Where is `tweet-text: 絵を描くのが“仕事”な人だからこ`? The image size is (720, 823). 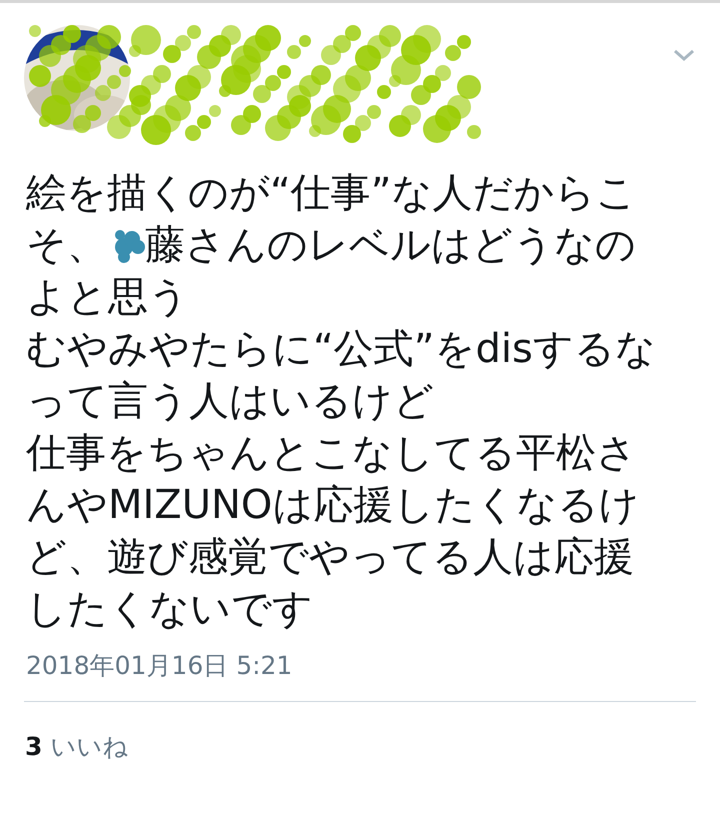
tweet-text: 絵を描くのが“仕事”な人だからこ is located at coordinates (331, 193).